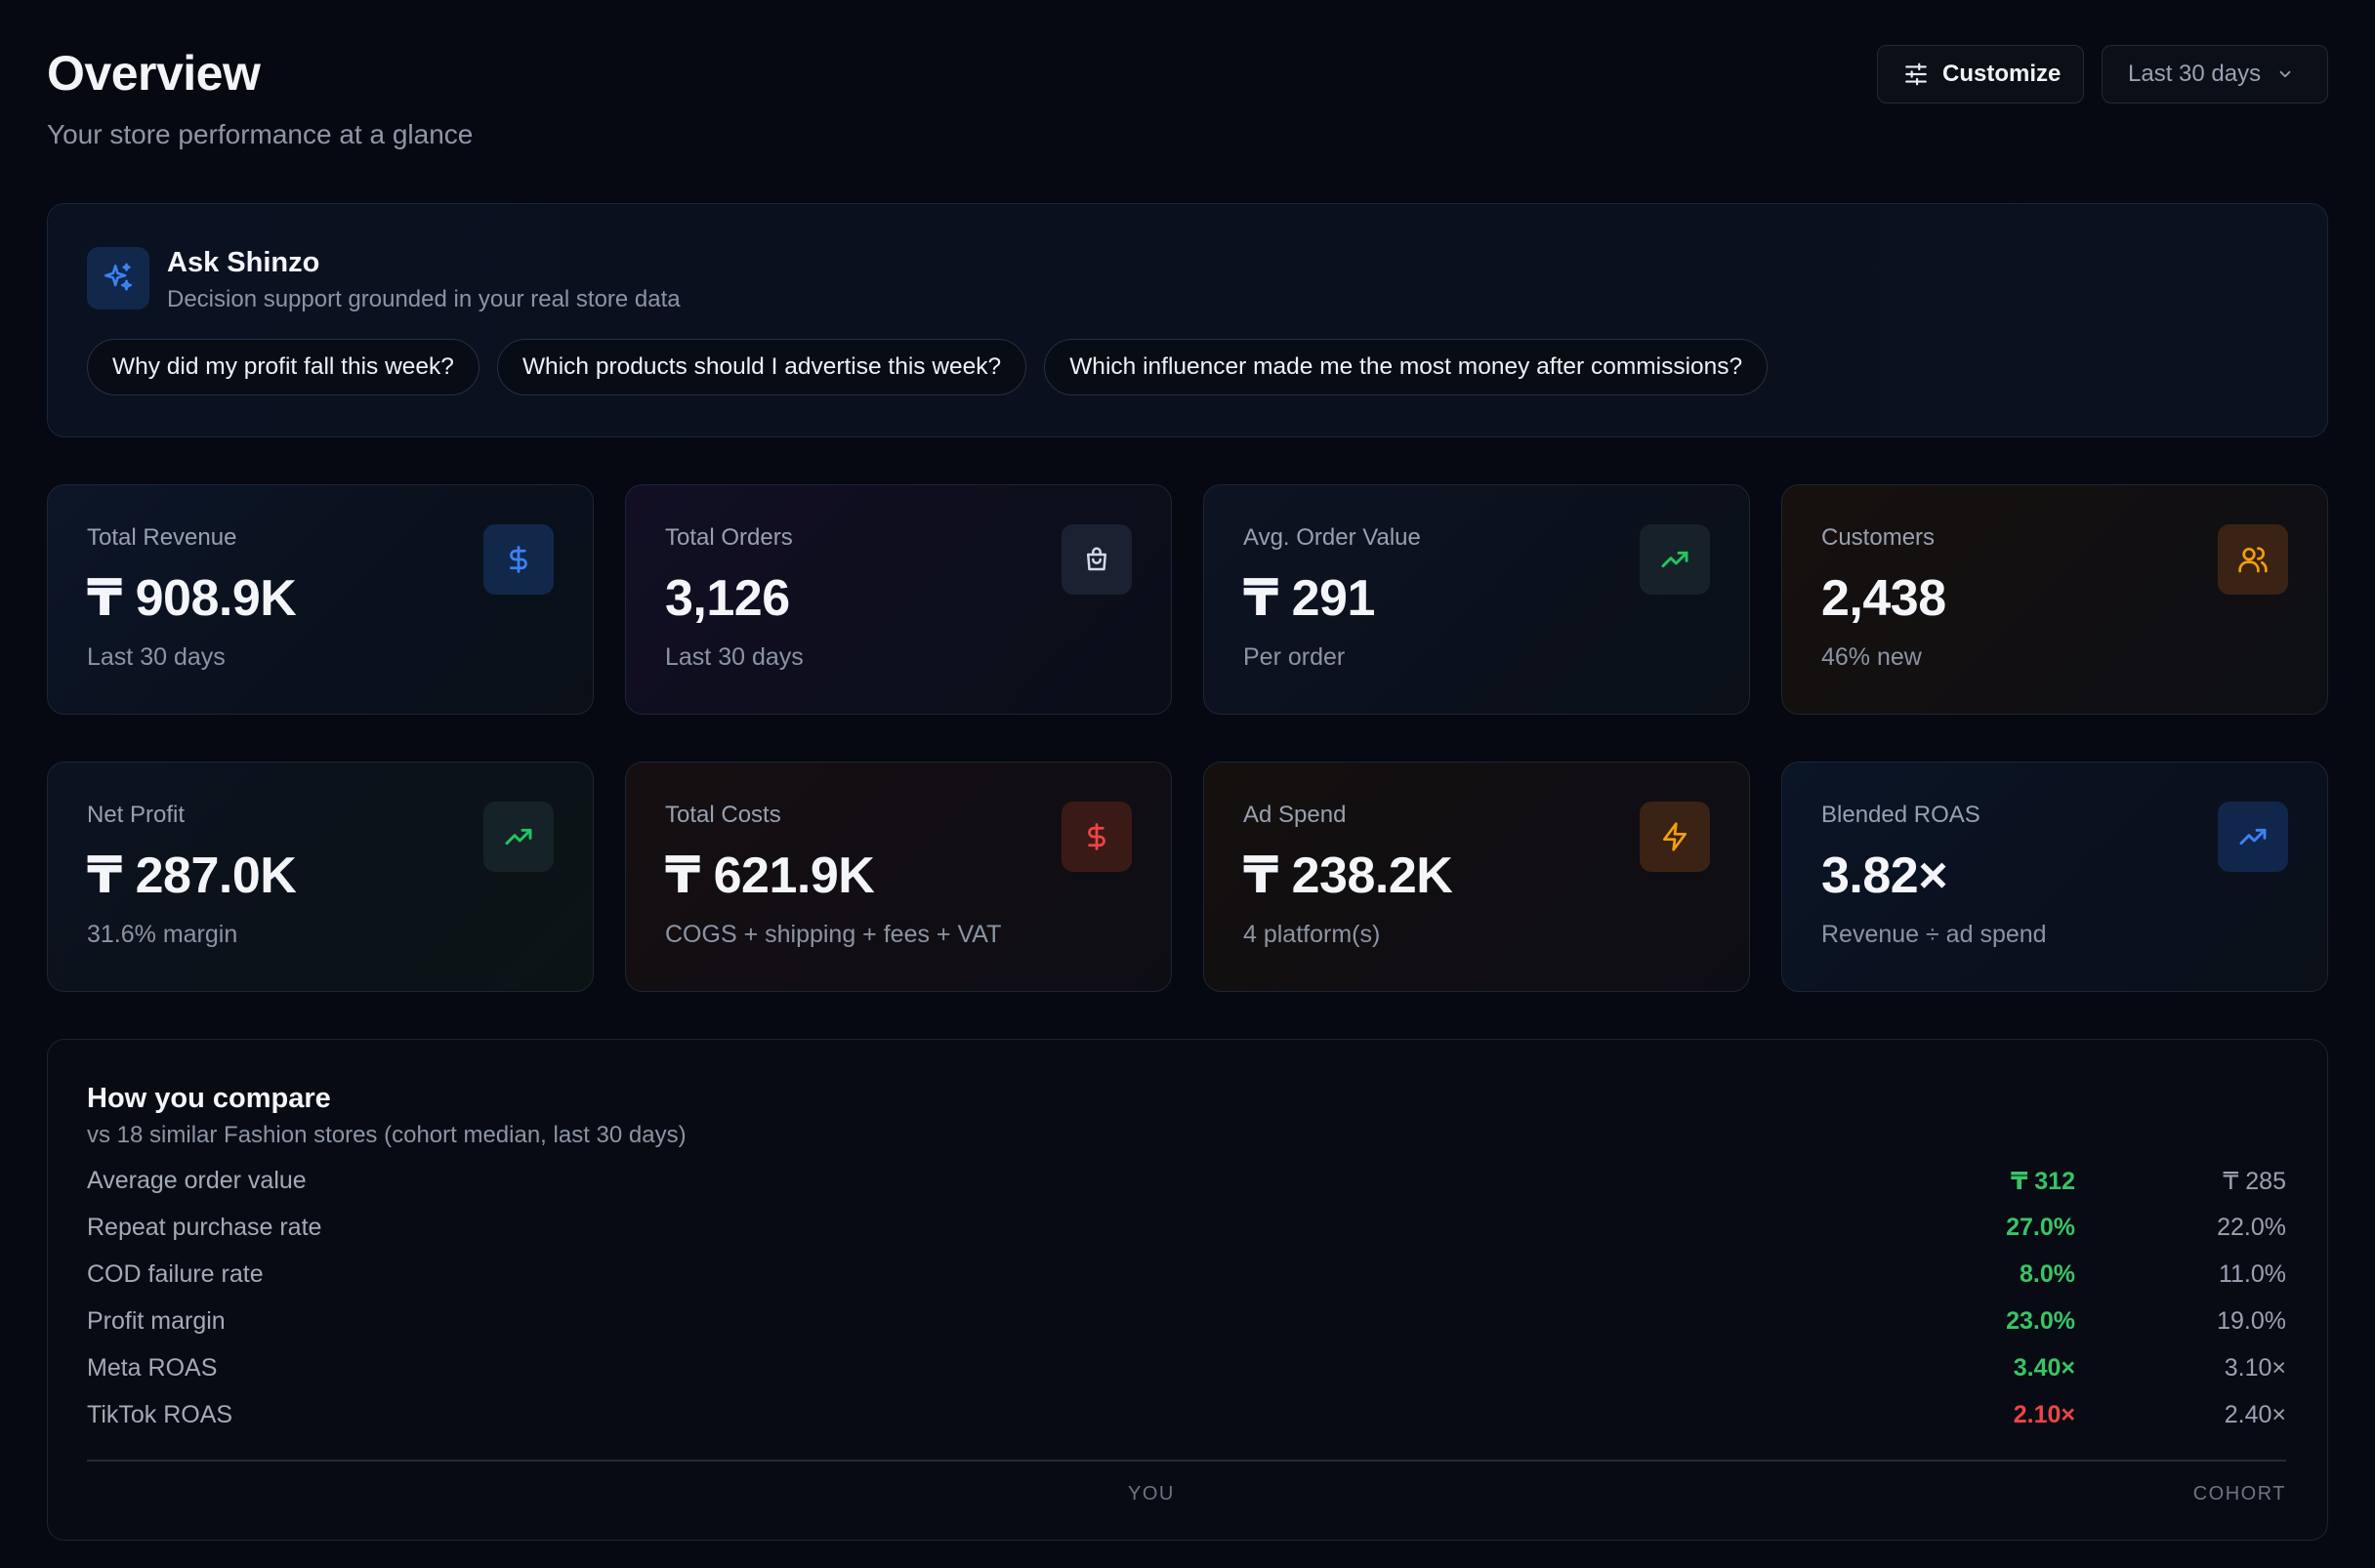 This screenshot has height=1568, width=2375. Describe the element at coordinates (2042, 1181) in the screenshot. I see `compare-you-value: ₸ 312` at that location.